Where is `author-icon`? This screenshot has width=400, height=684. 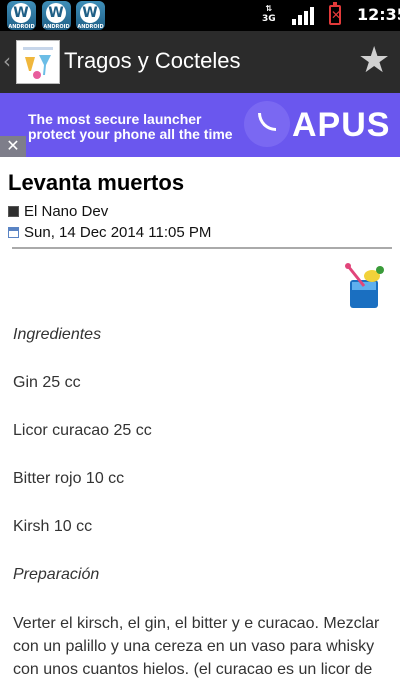 author-icon is located at coordinates (13, 211).